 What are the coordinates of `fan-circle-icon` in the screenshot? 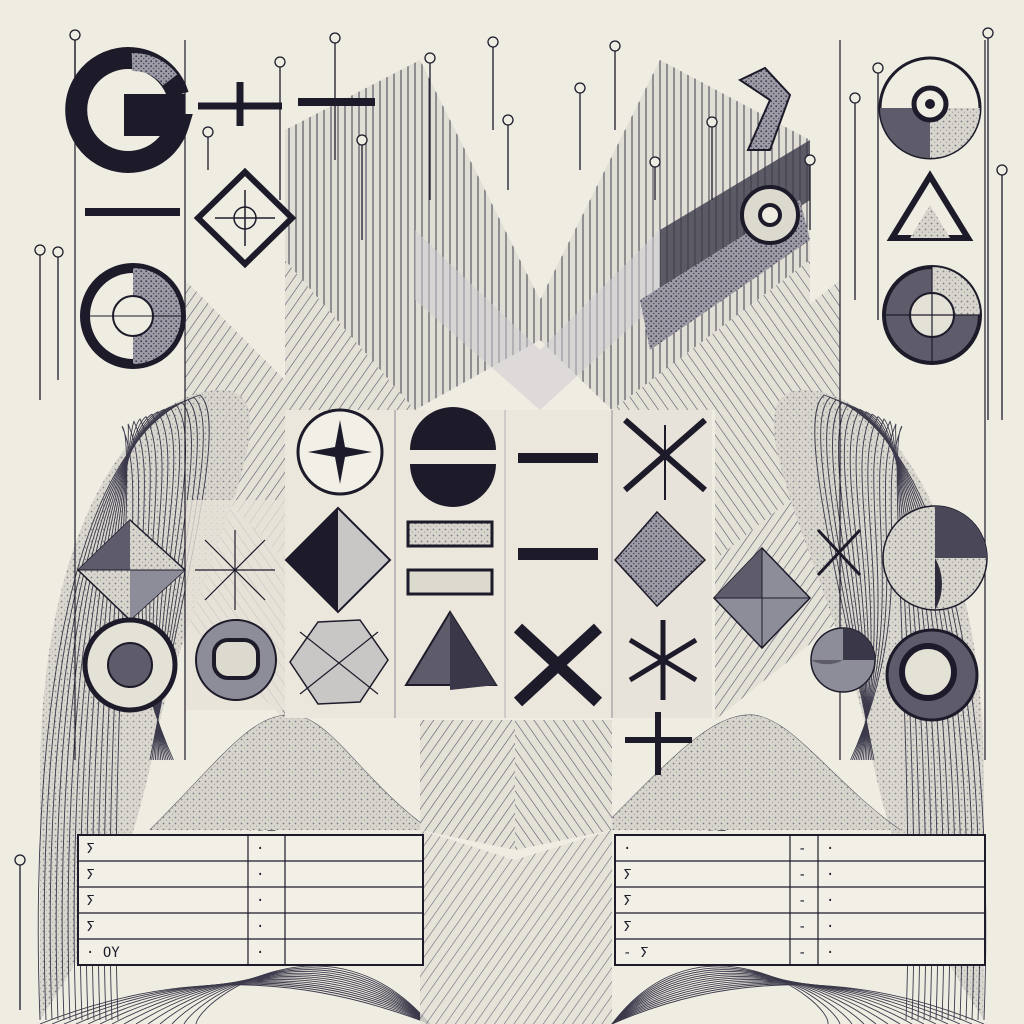 It's located at (843, 660).